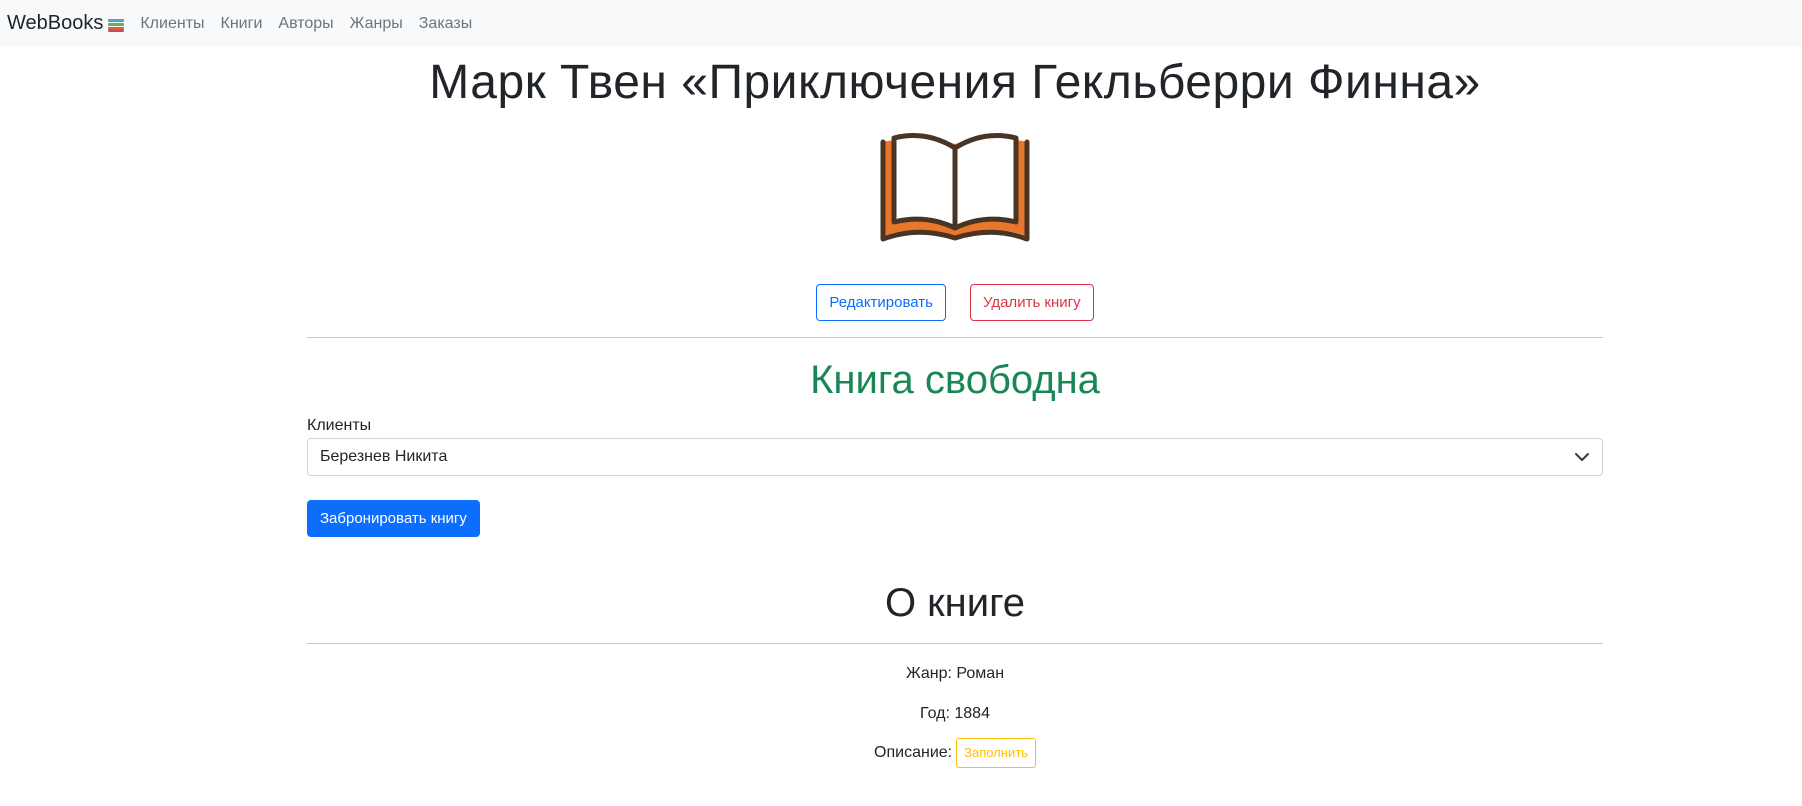 This screenshot has width=1802, height=806. I want to click on nav-links: Клиенты Книги Авторы Жанры Заказы, so click(306, 24).